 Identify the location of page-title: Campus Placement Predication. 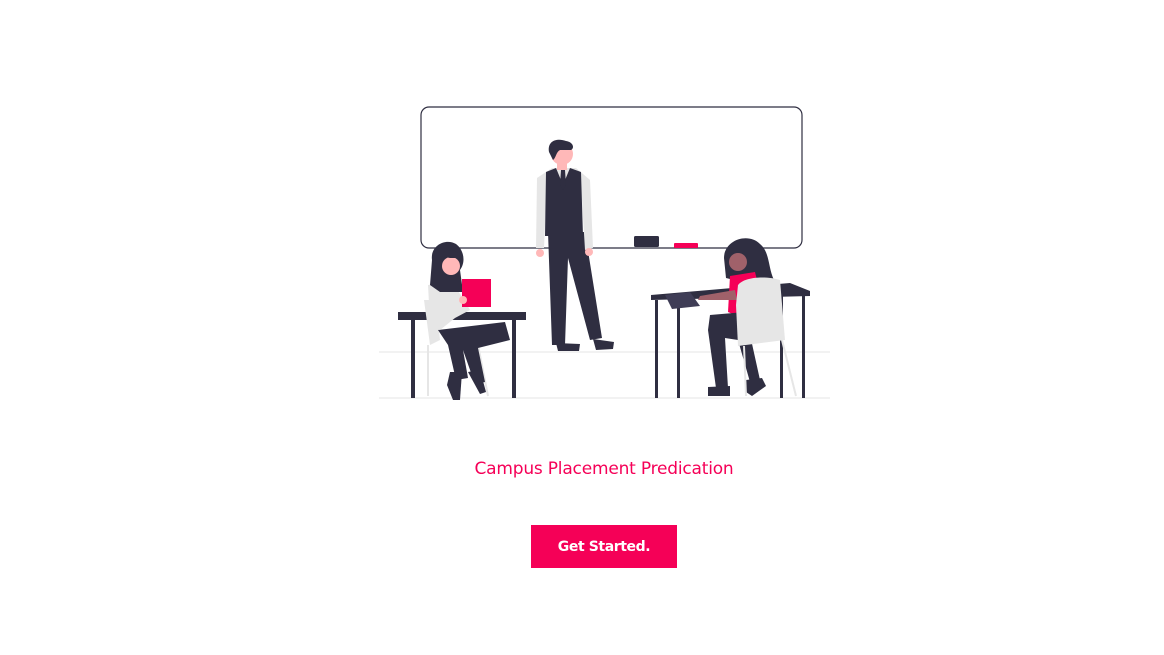
(604, 469).